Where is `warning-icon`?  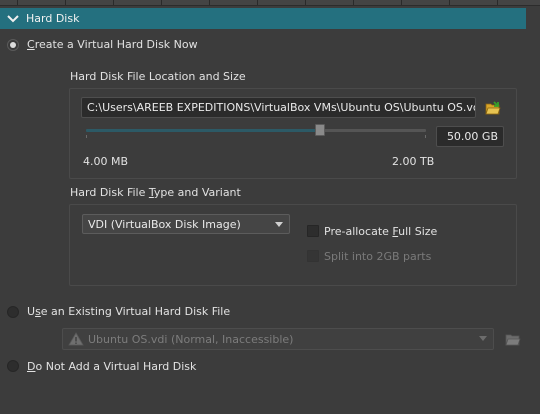
warning-icon is located at coordinates (76, 339).